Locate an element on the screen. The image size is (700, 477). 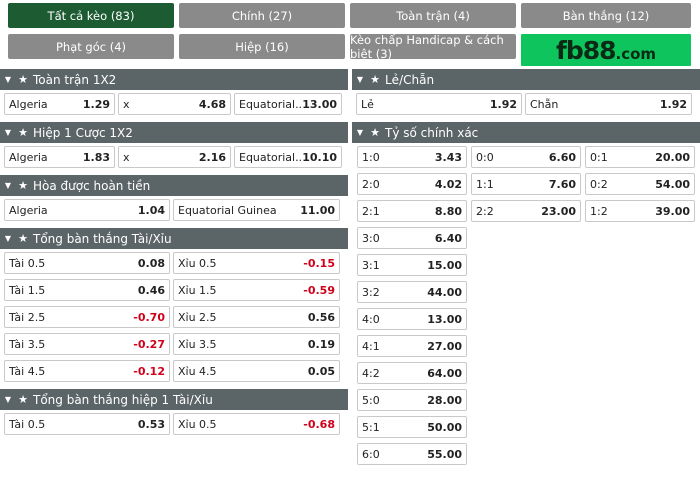
odds-cell: 3:1 15.00 is located at coordinates (412, 265).